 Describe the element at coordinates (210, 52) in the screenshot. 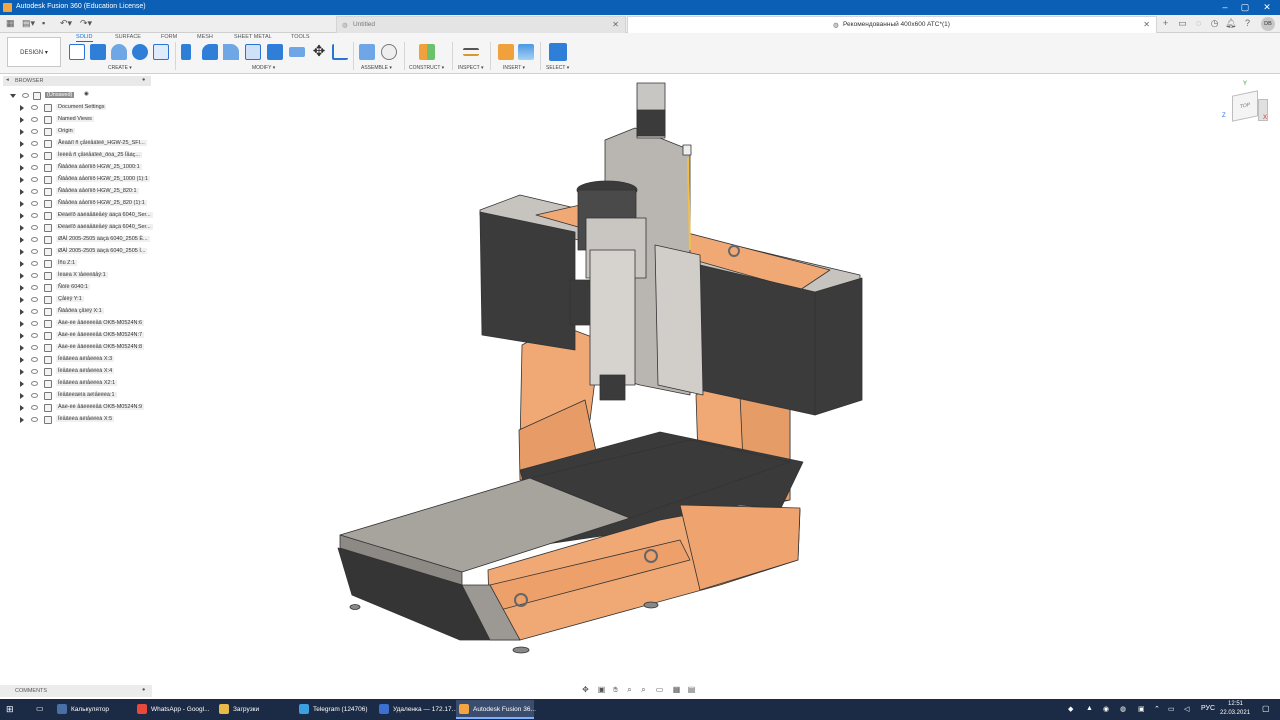

I see `fillet-icon` at that location.